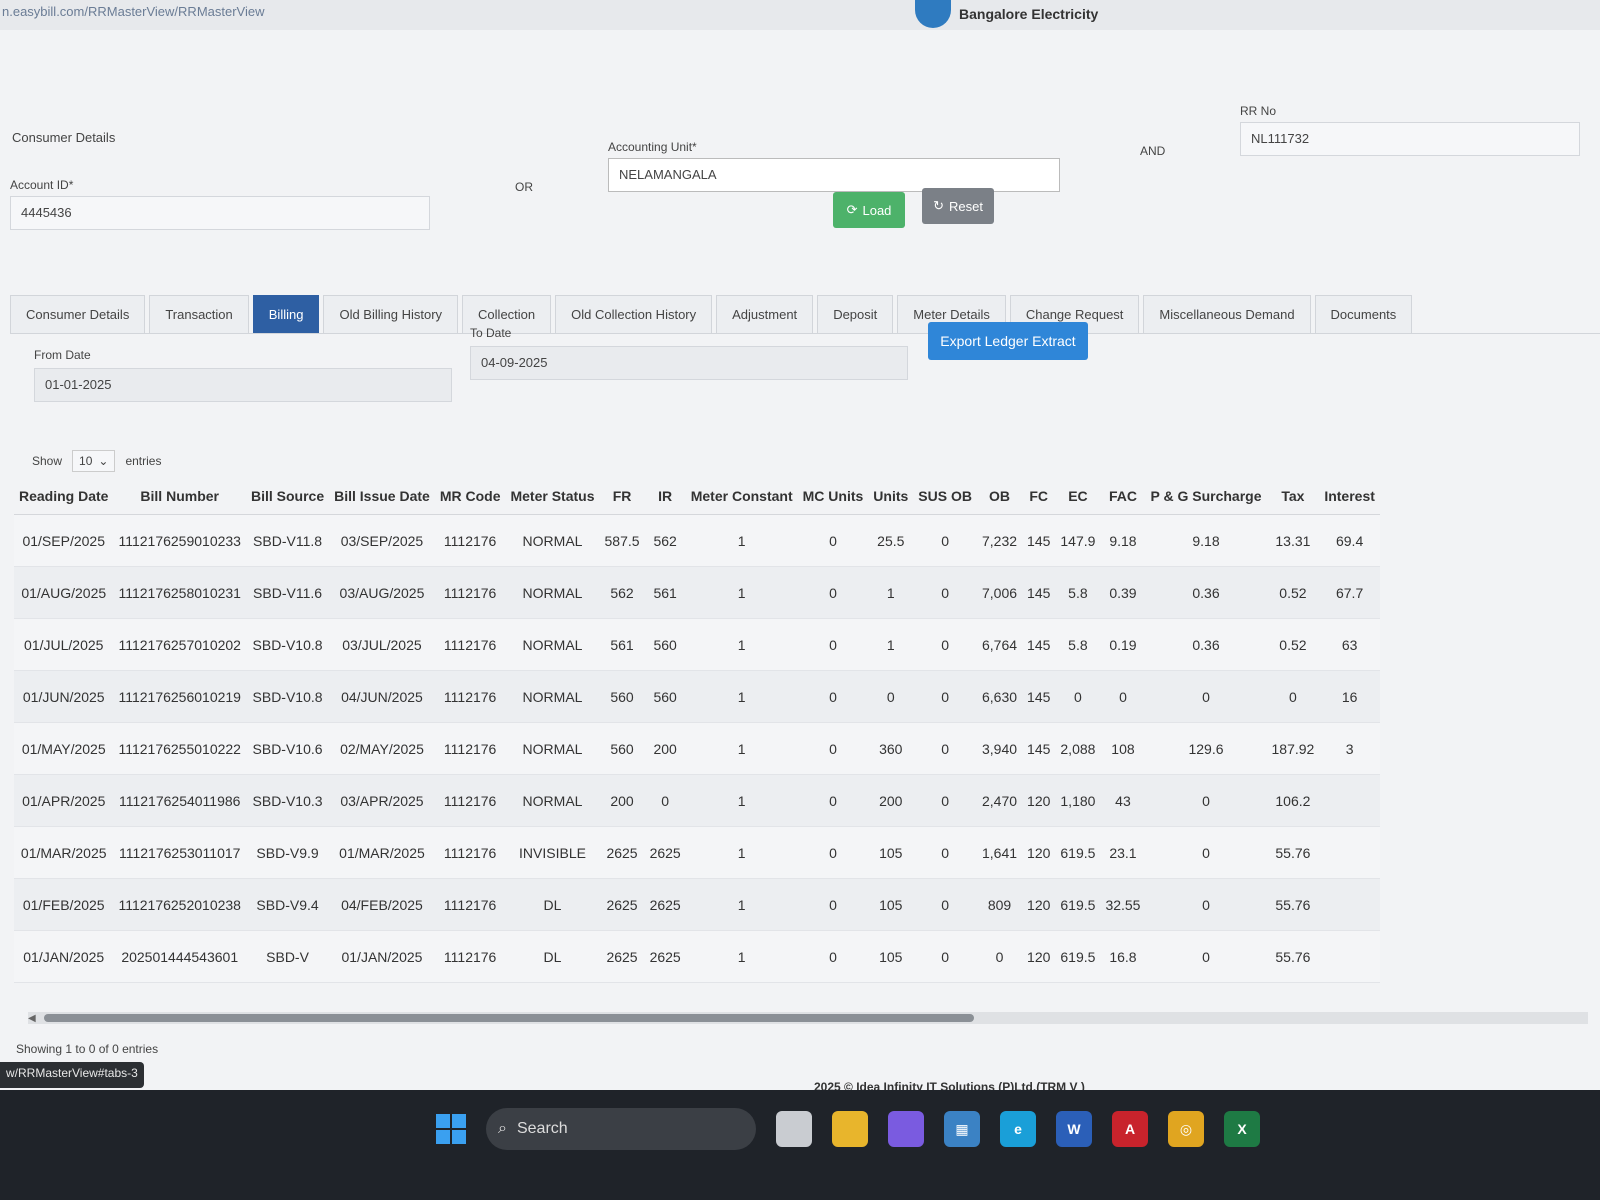 The image size is (1600, 1200). Describe the element at coordinates (64, 904) in the screenshot. I see `table-cell: 01/FEB/2025` at that location.